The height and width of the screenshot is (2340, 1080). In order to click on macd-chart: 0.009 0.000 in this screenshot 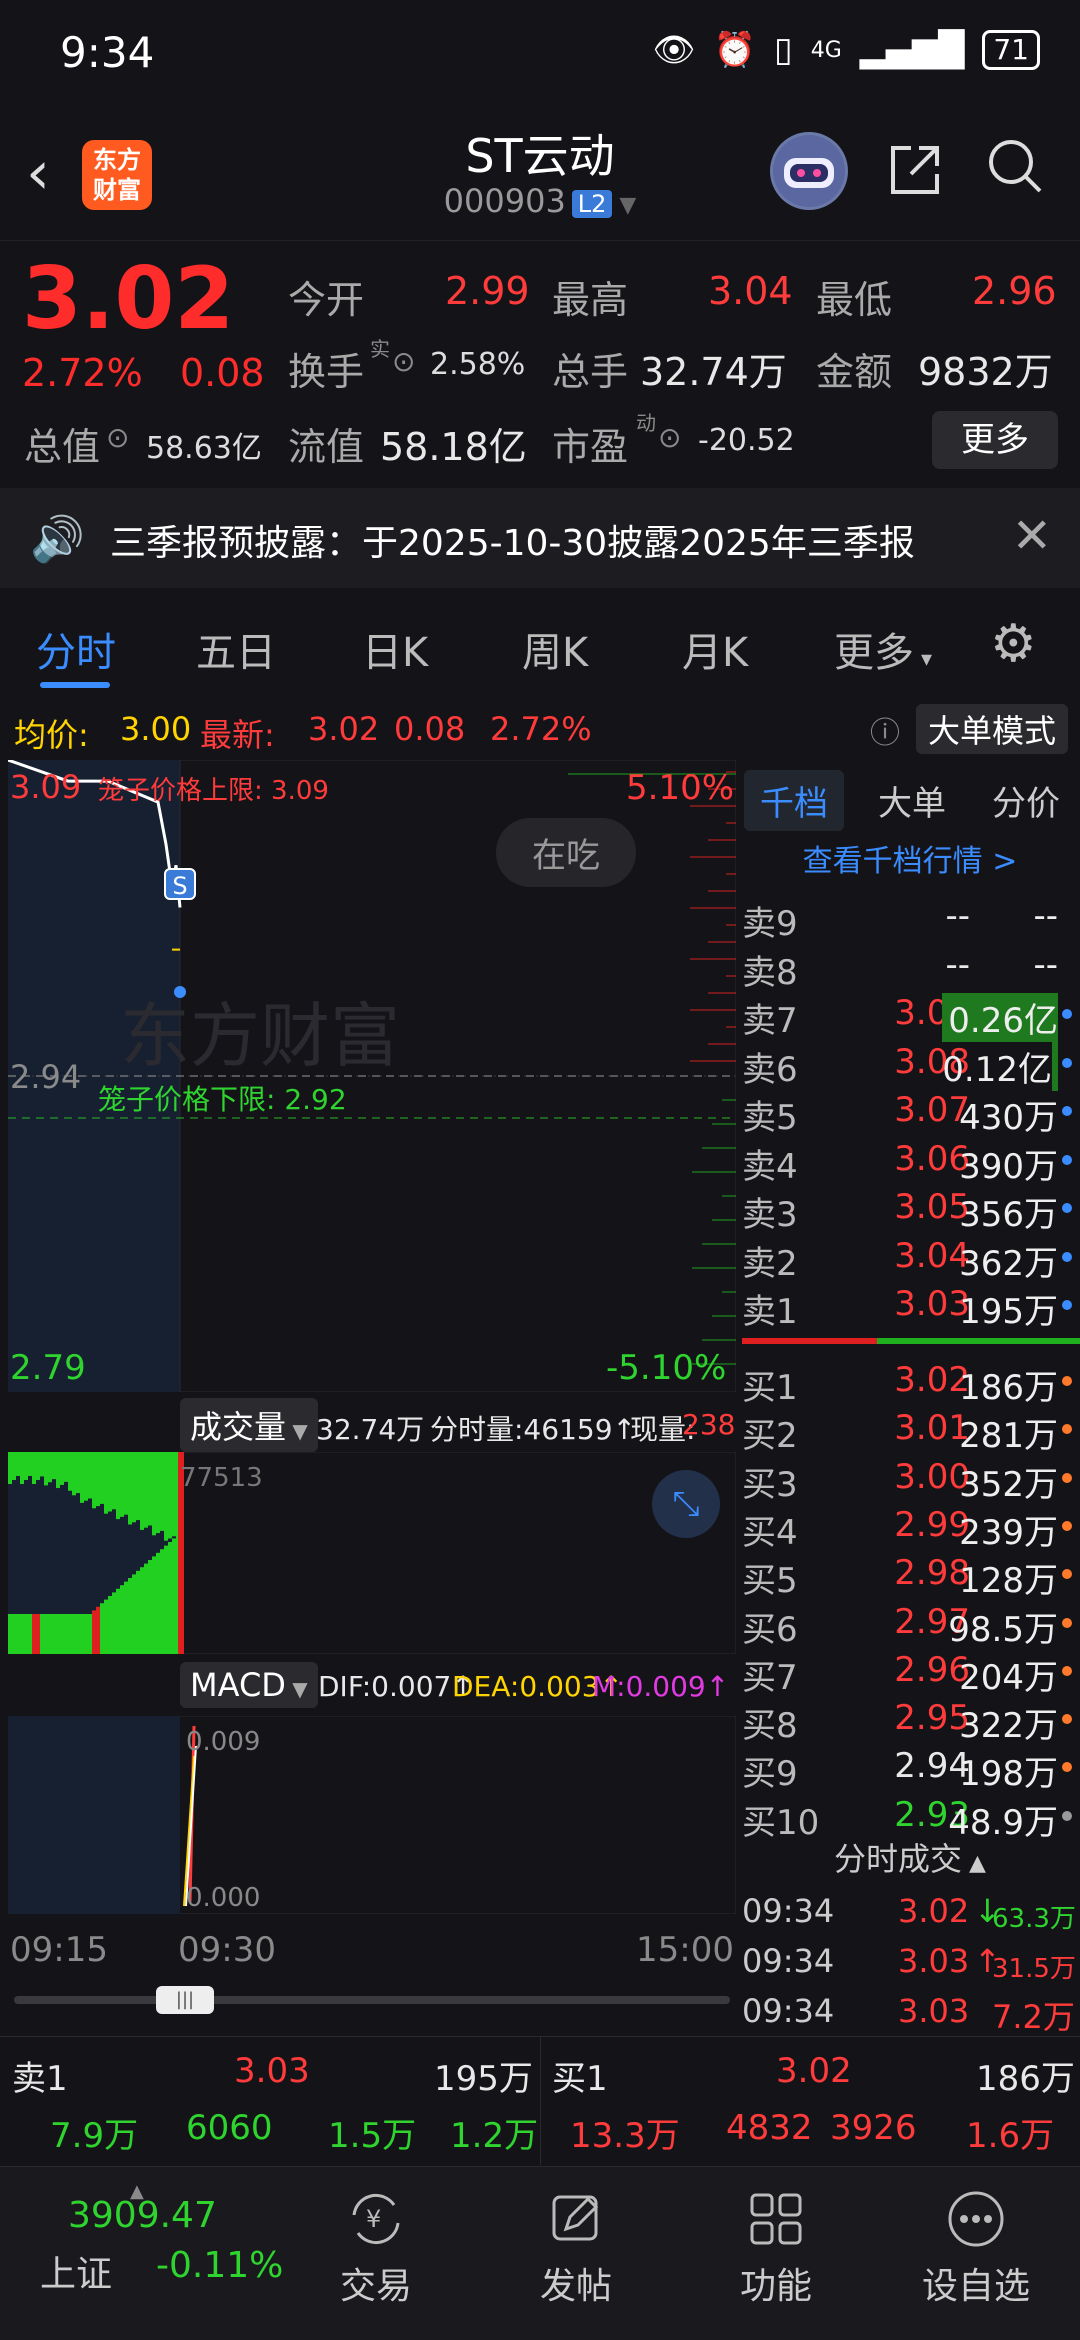, I will do `click(372, 1815)`.